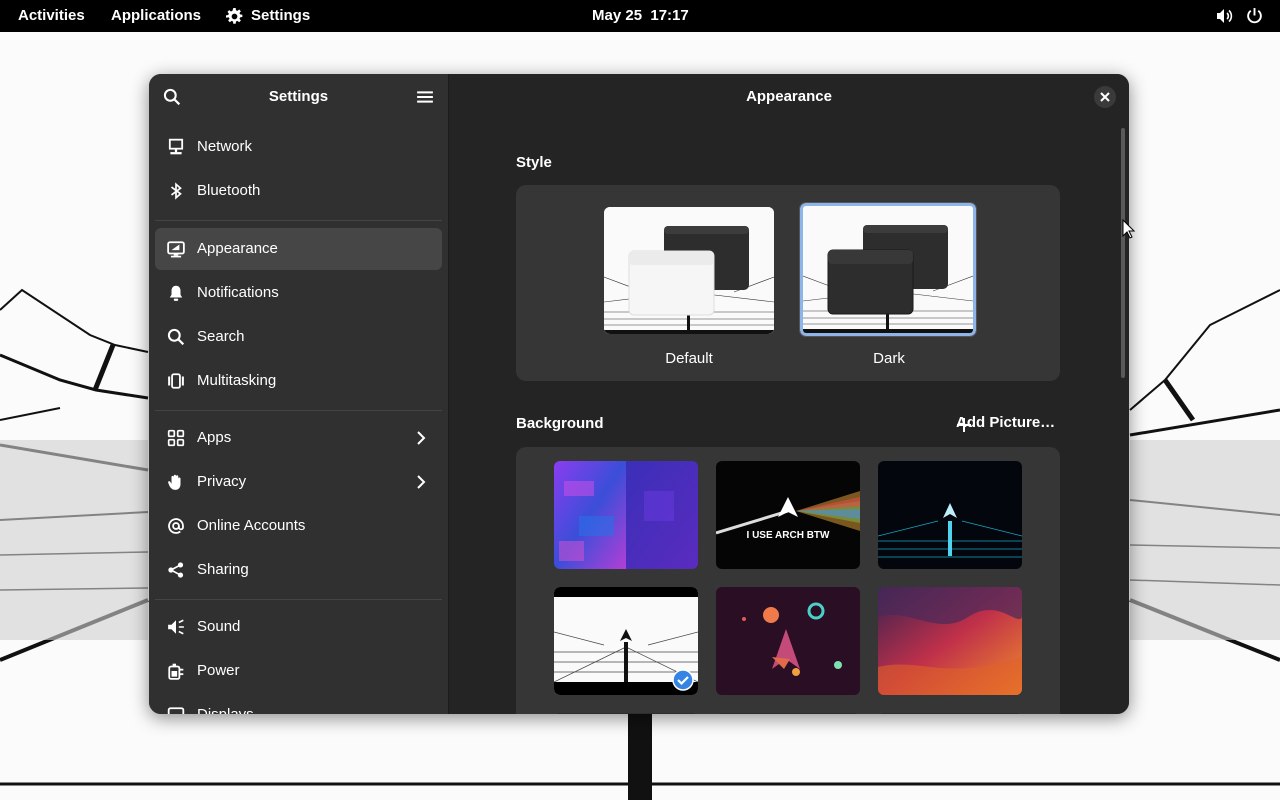 The image size is (1280, 800). What do you see at coordinates (789, 535) in the screenshot?
I see `arch-wallpaper-text: I USE ARCH BTW` at bounding box center [789, 535].